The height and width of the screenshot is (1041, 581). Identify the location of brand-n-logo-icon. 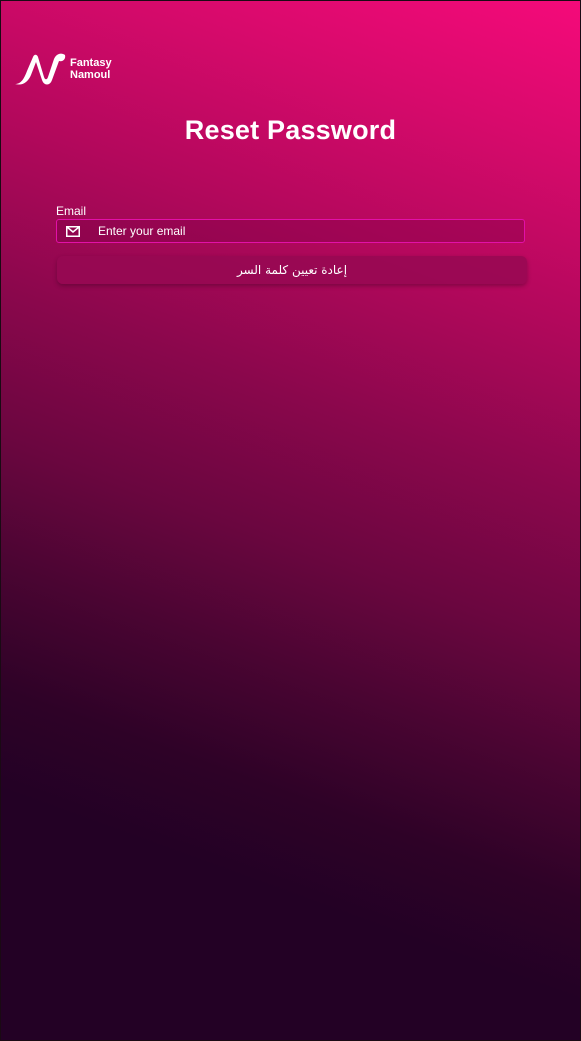
(40, 69).